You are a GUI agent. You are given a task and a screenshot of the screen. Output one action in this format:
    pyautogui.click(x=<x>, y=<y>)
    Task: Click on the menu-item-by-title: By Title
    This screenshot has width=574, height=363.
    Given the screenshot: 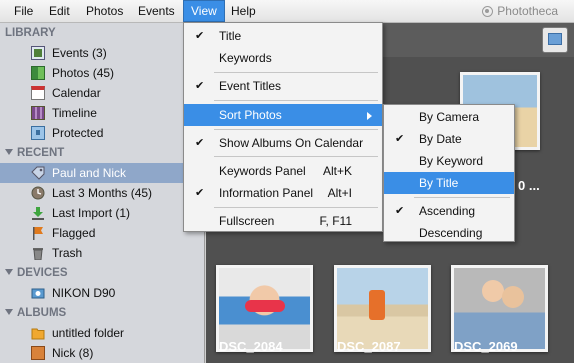 What is the action you would take?
    pyautogui.click(x=449, y=183)
    